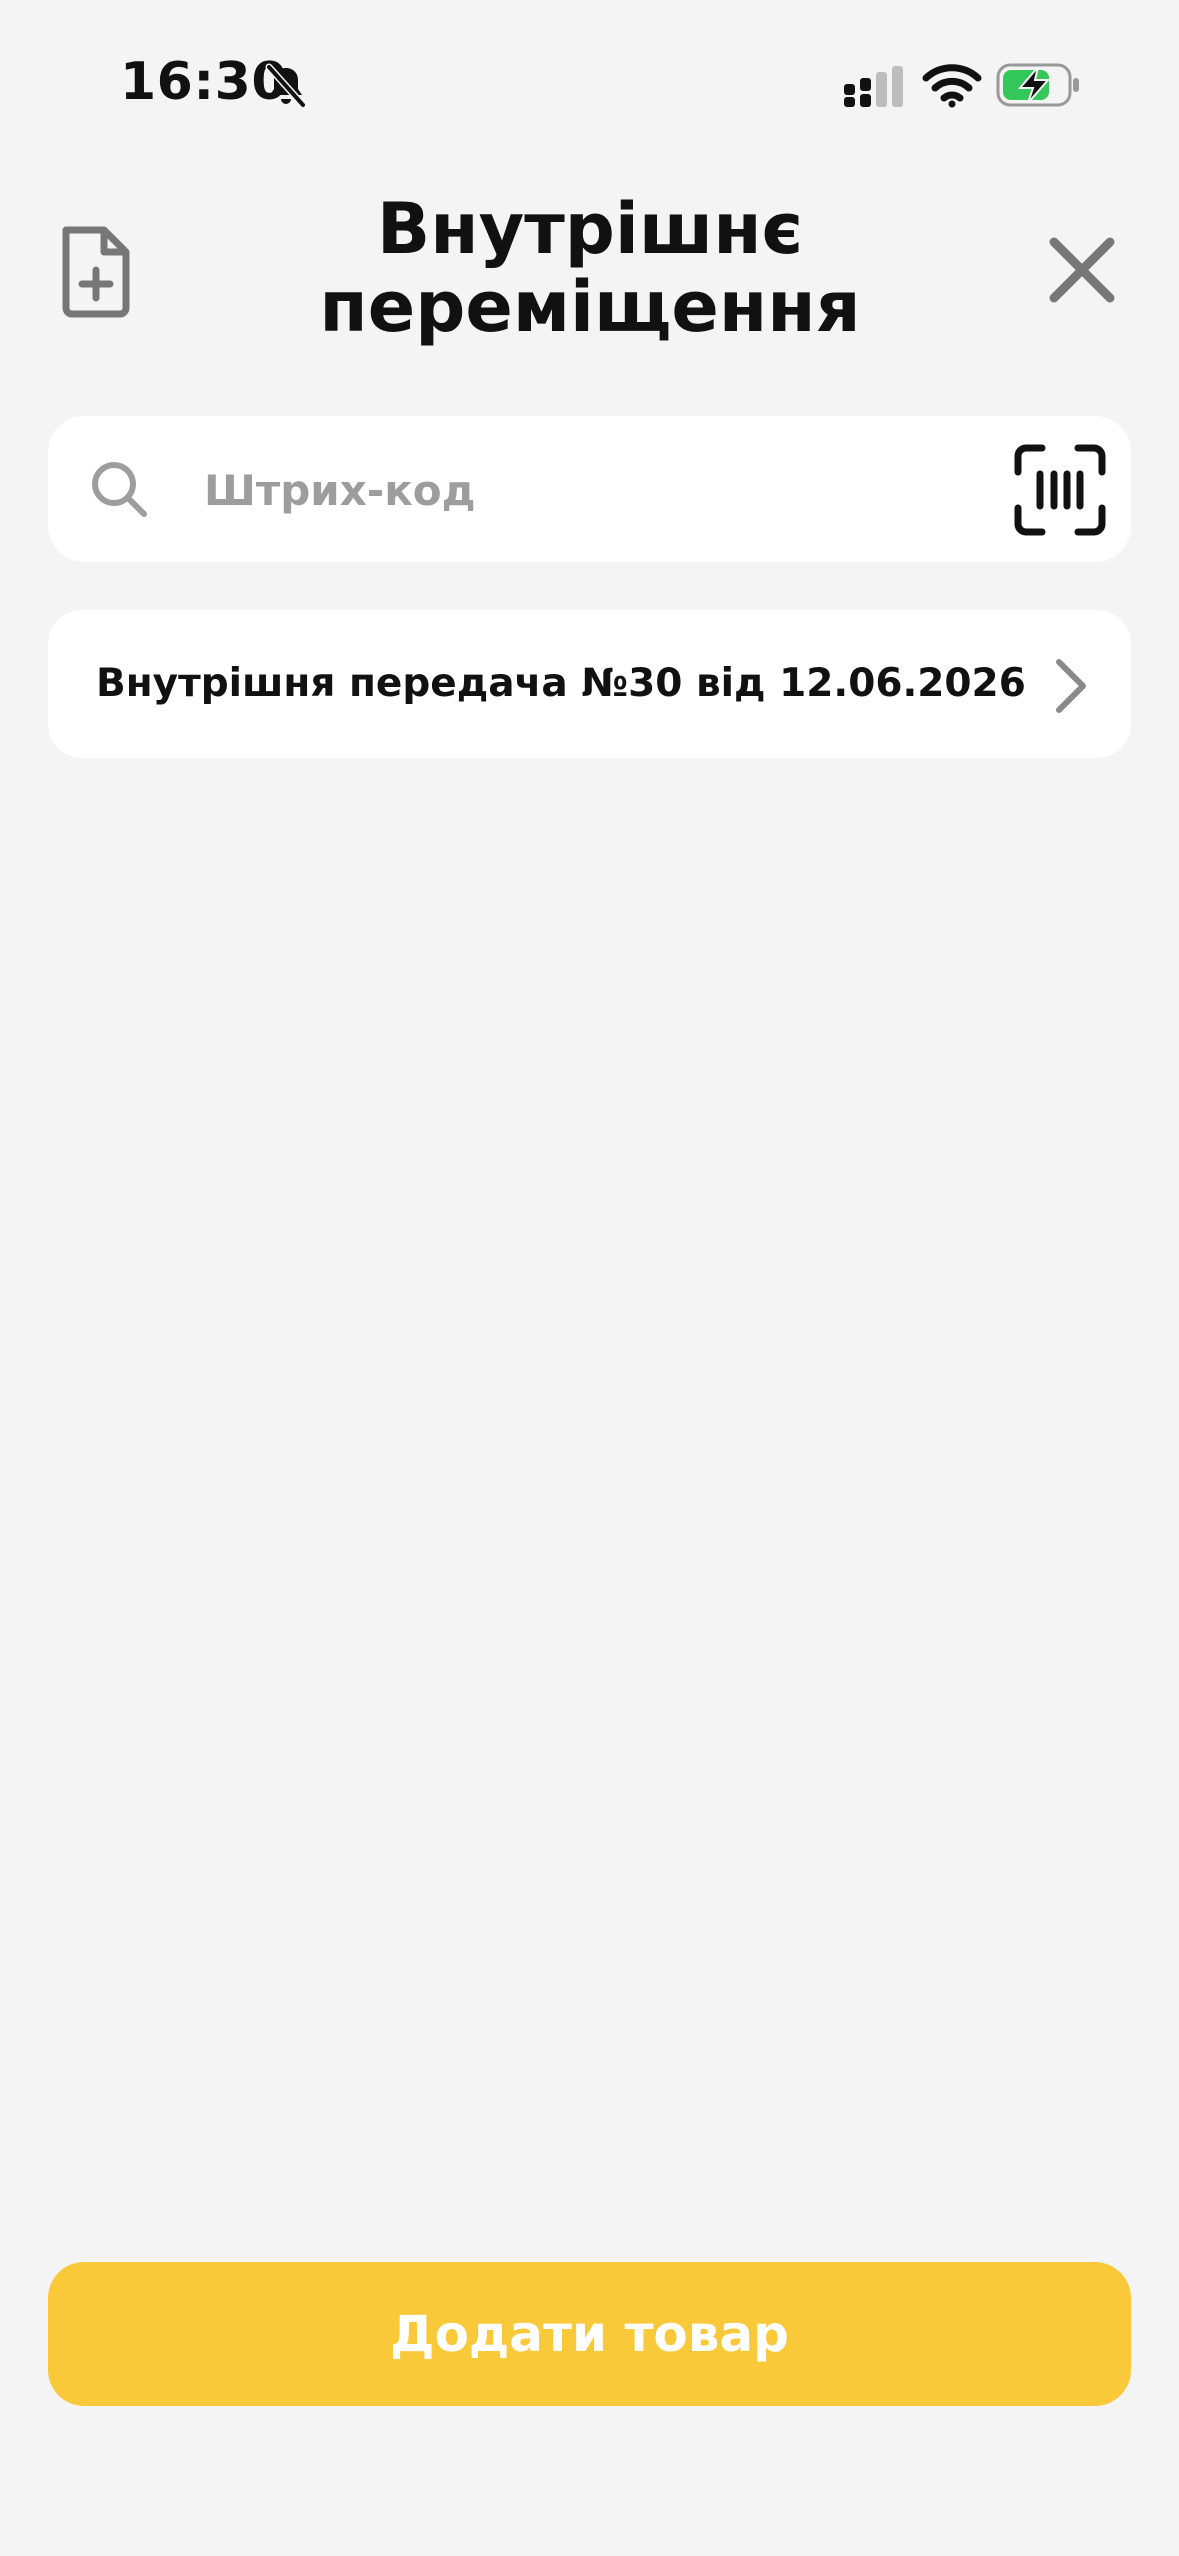  I want to click on document-list: Внутрішня передача №30 від 12.06.2026, so click(589, 684).